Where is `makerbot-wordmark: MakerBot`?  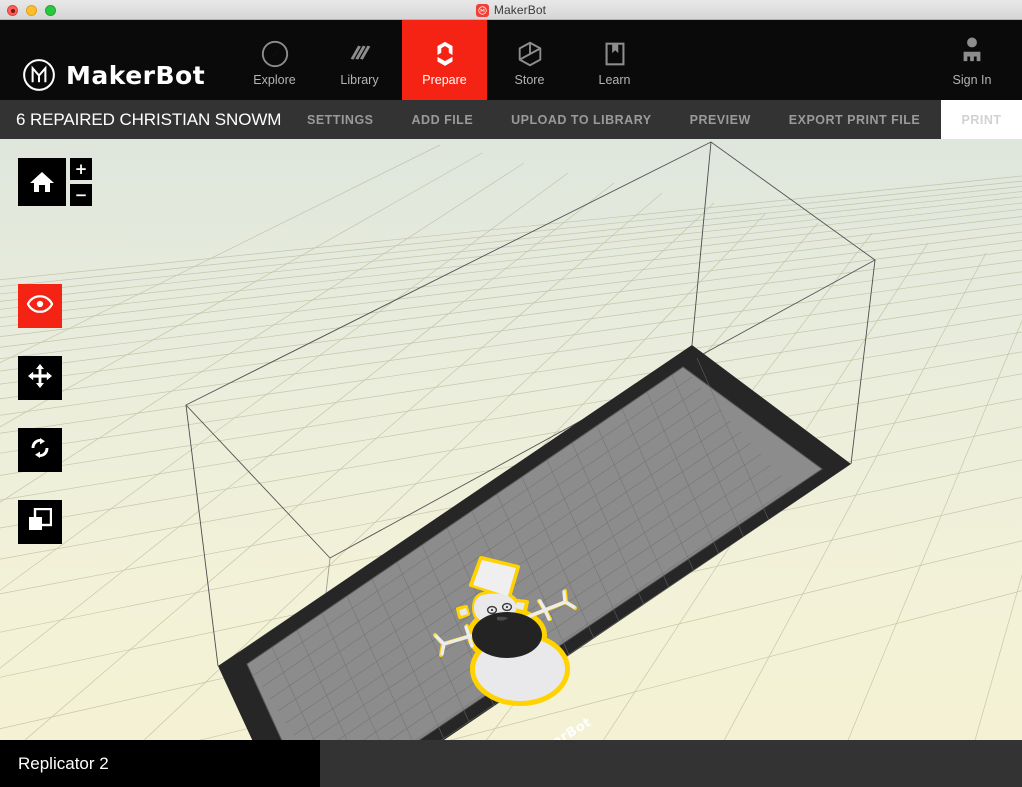 makerbot-wordmark: MakerBot is located at coordinates (136, 75).